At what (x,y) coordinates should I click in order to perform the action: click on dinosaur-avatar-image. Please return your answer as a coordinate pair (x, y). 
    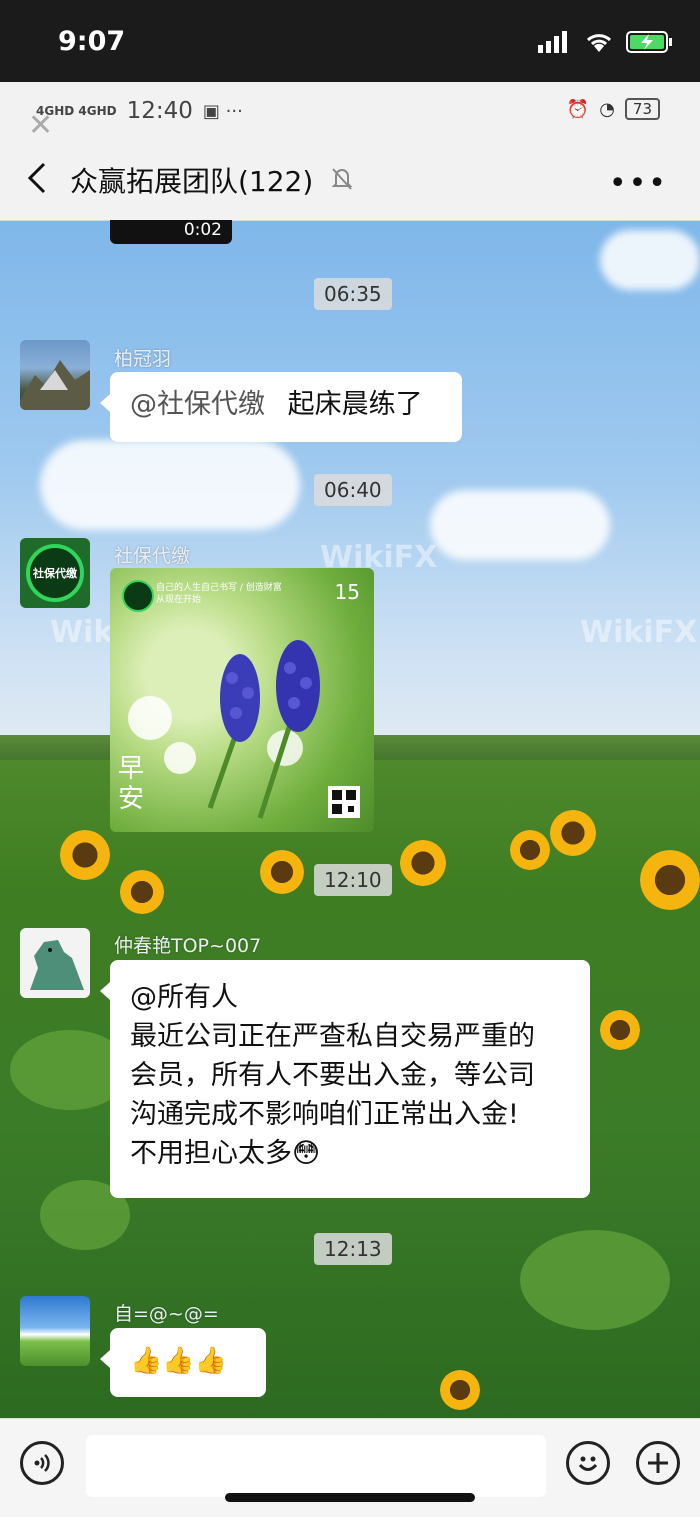
    Looking at the image, I should click on (57, 965).